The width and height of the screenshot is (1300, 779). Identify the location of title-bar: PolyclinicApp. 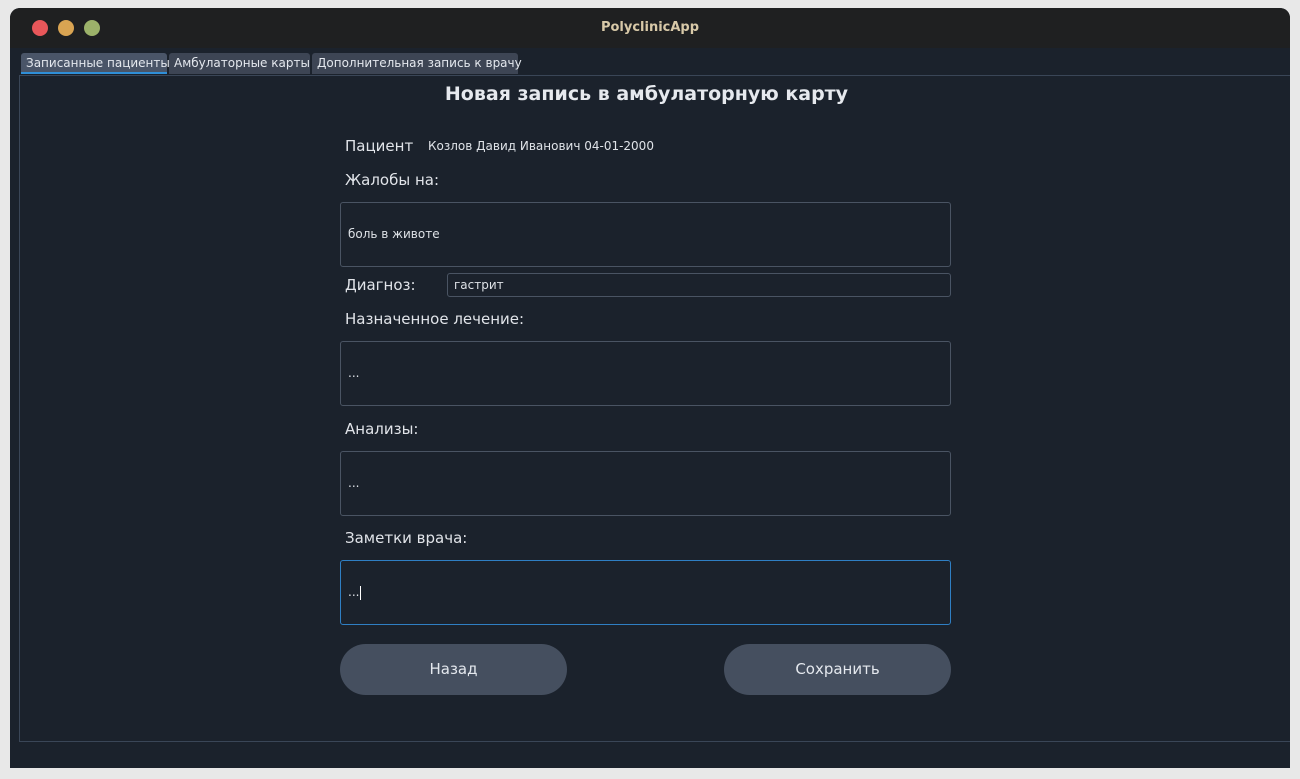
(650, 28).